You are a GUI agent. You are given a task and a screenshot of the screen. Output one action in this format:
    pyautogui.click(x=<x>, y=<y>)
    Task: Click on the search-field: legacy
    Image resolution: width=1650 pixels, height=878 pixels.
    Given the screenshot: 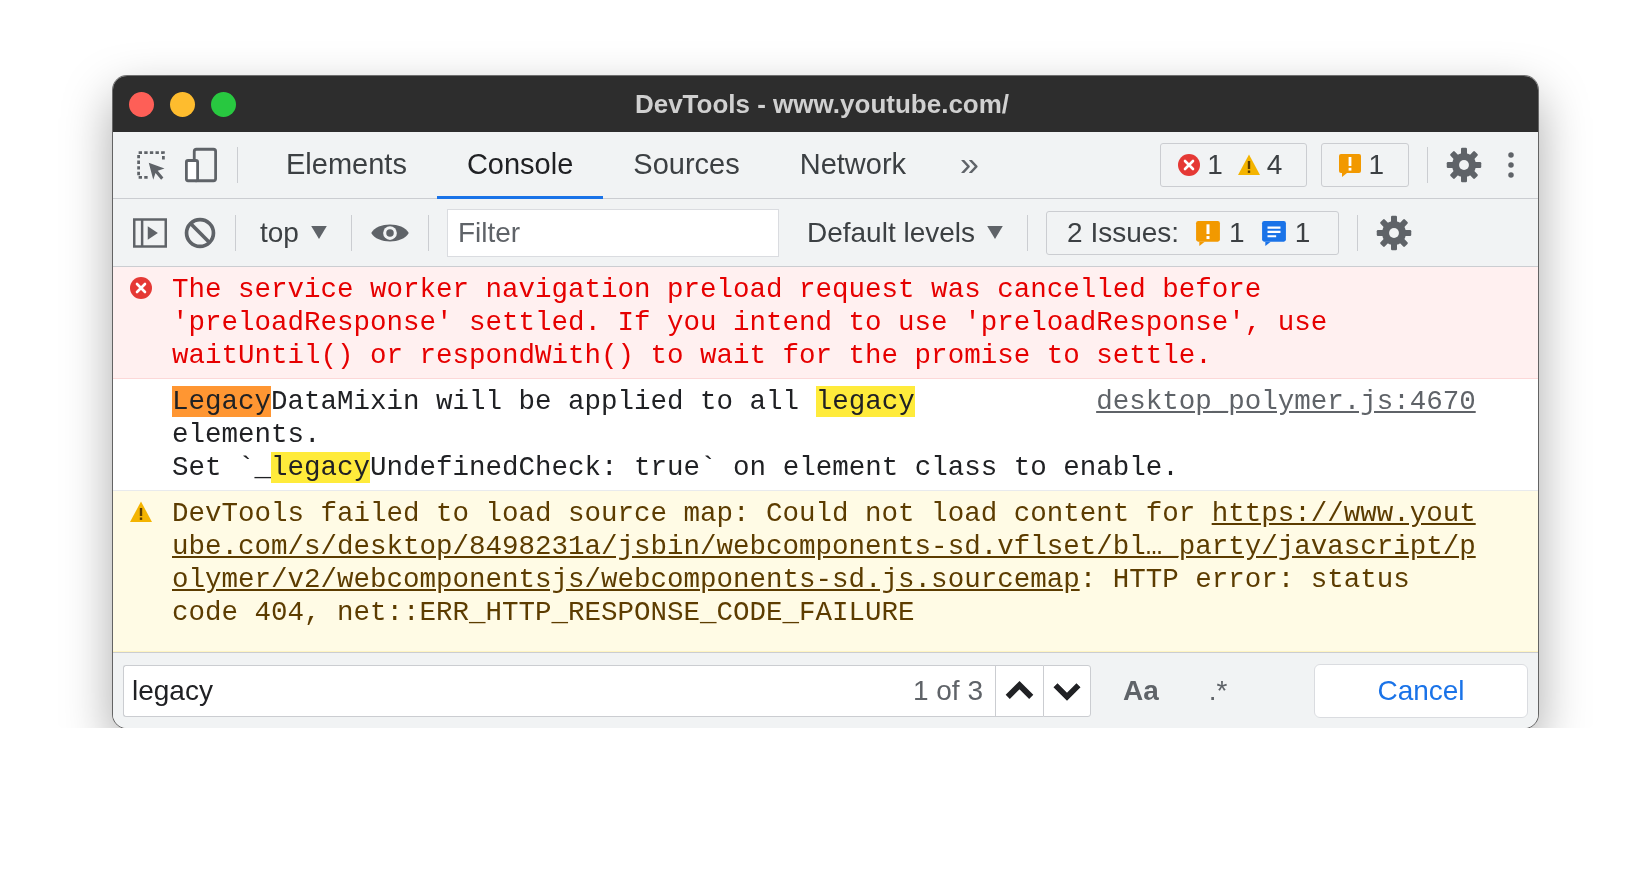 What is the action you would take?
    pyautogui.click(x=512, y=690)
    